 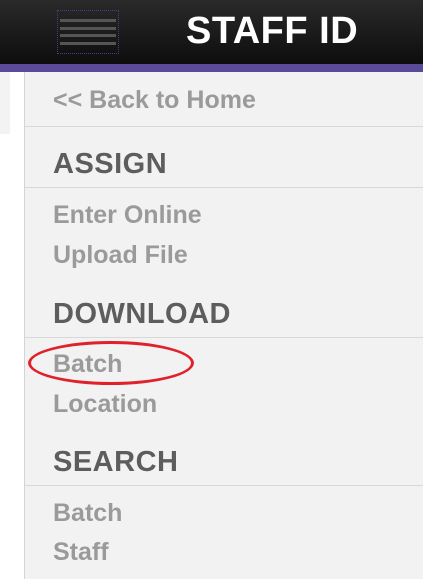 I want to click on top-header: STAFF ID, so click(x=211, y=32).